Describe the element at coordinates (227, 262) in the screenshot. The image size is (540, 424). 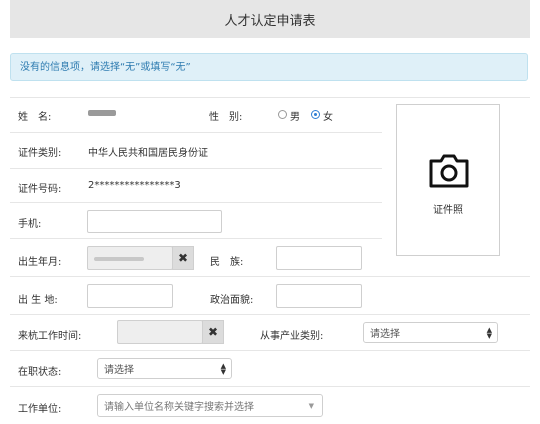
I see `ethnicity-label: 民 族:` at that location.